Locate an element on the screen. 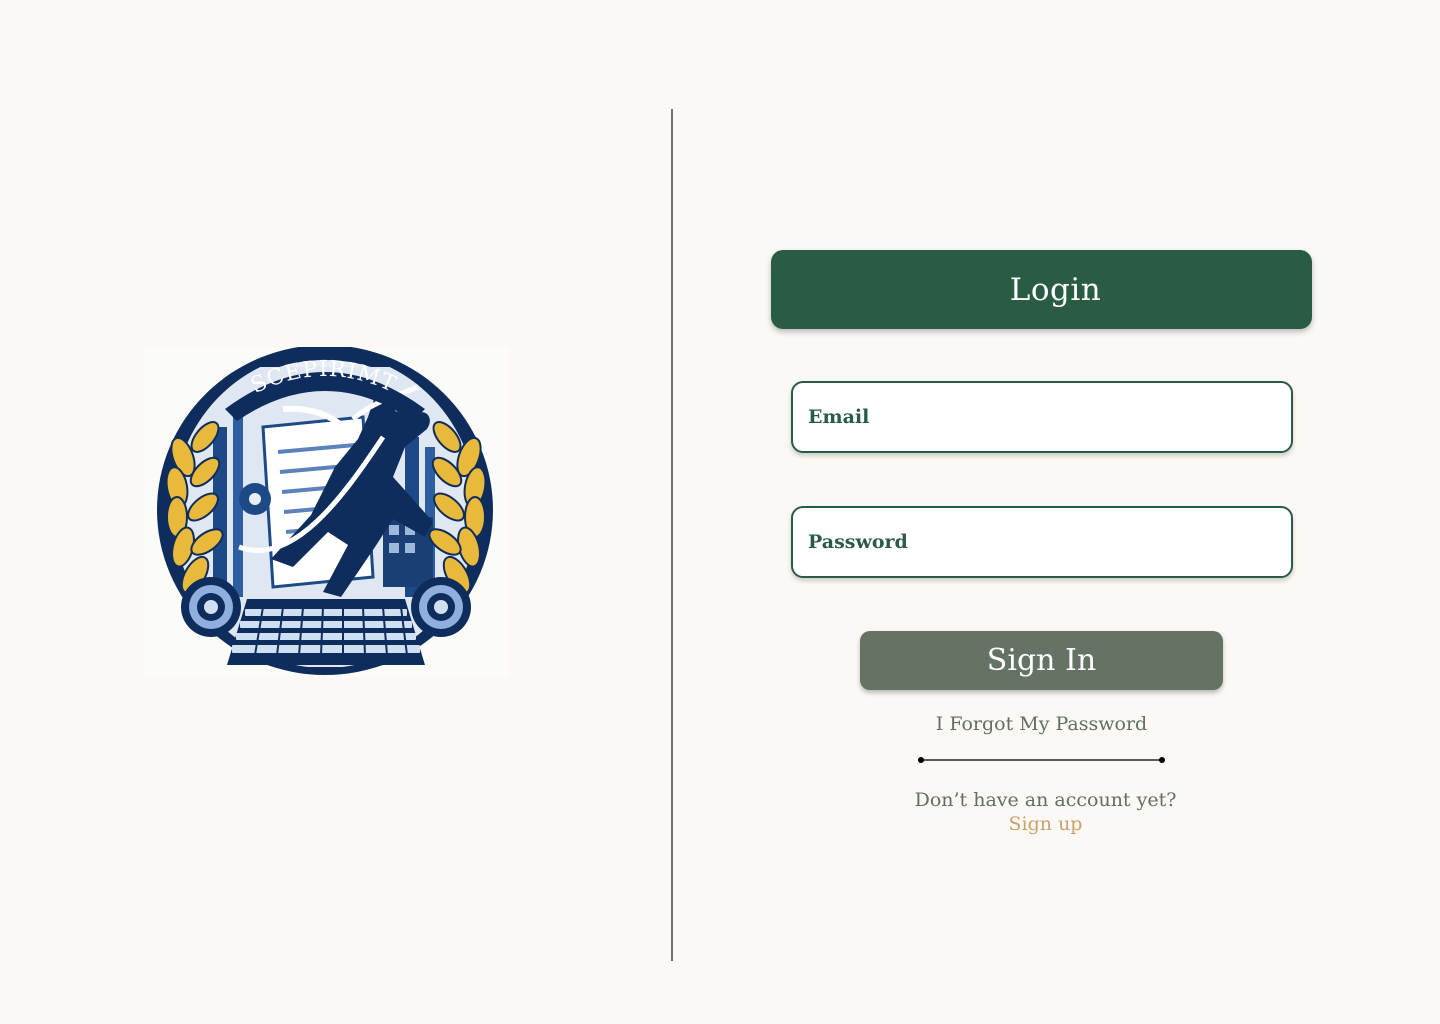 The image size is (1440, 1024). brand-logo: SCEPIRIMT is located at coordinates (326, 512).